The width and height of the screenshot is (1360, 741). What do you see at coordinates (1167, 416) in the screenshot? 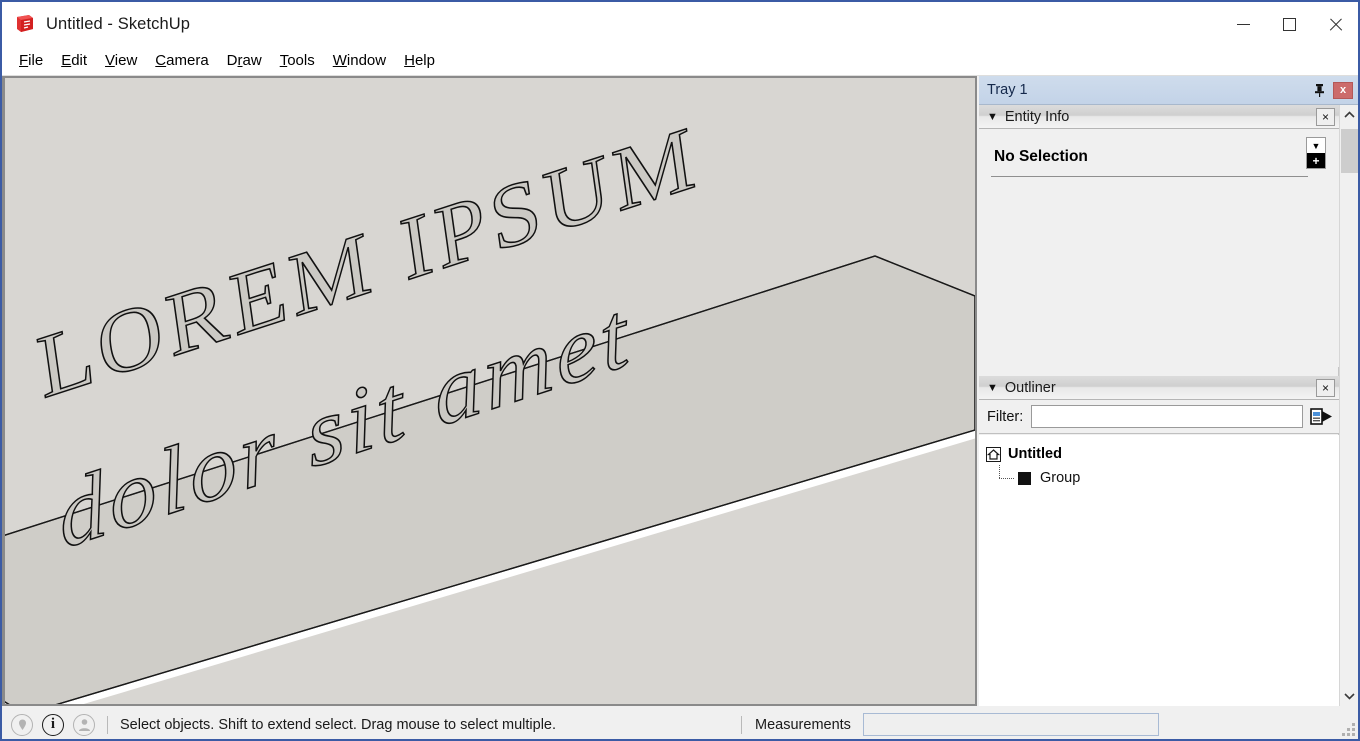
I see `filter-input` at bounding box center [1167, 416].